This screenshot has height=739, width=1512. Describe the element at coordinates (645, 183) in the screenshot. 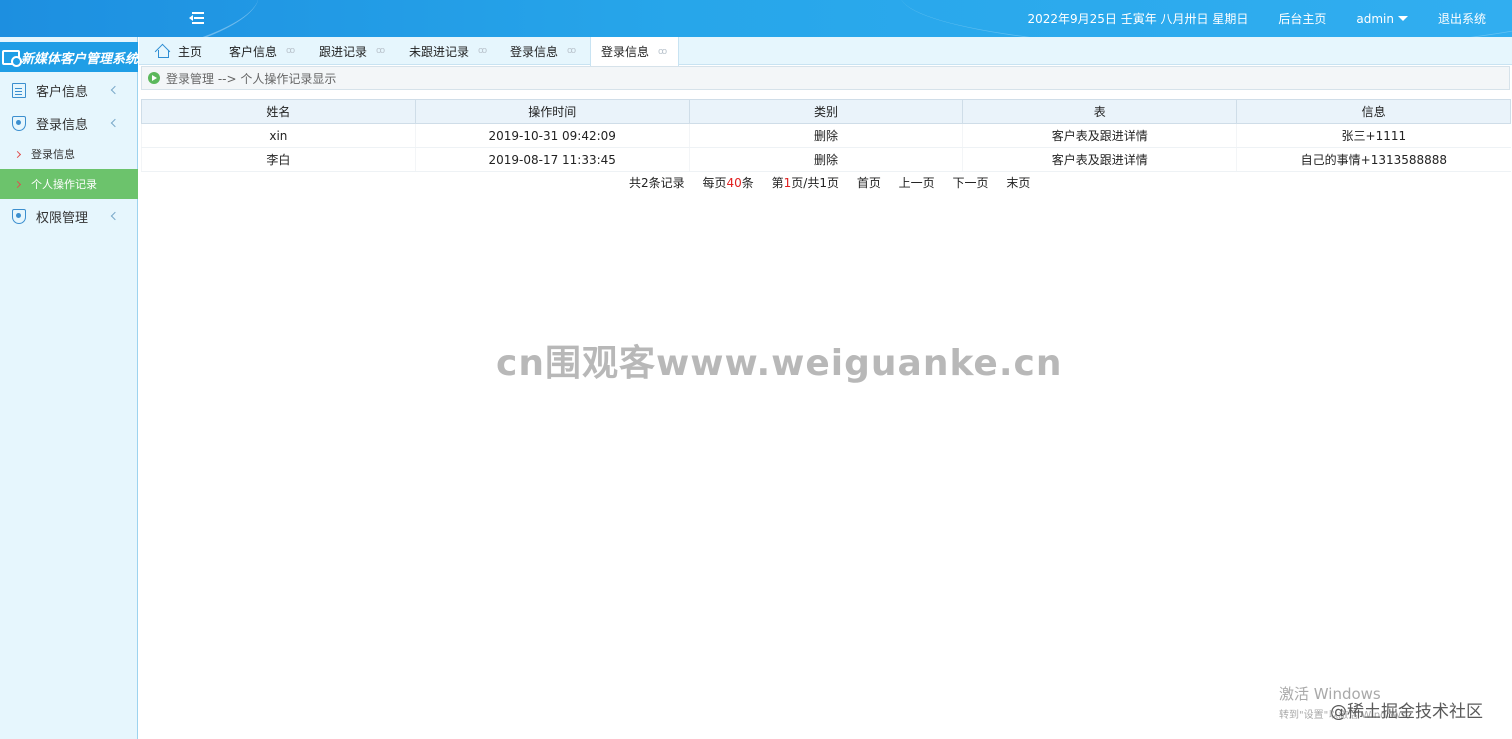

I see `pager-total-count: 2` at that location.